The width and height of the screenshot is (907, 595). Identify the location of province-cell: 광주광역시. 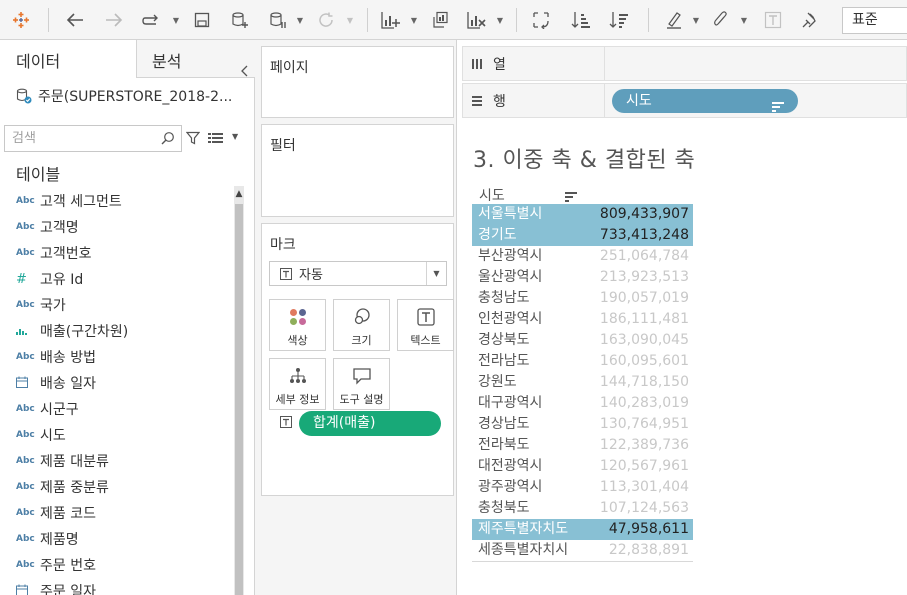
(532, 487).